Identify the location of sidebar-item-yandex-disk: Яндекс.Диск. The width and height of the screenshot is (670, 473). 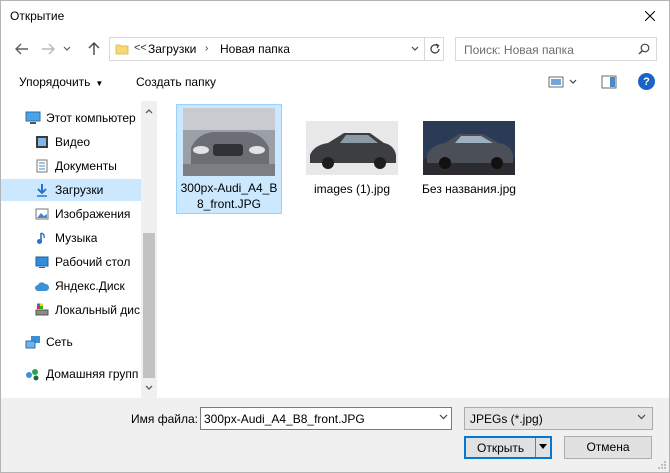
(71, 286).